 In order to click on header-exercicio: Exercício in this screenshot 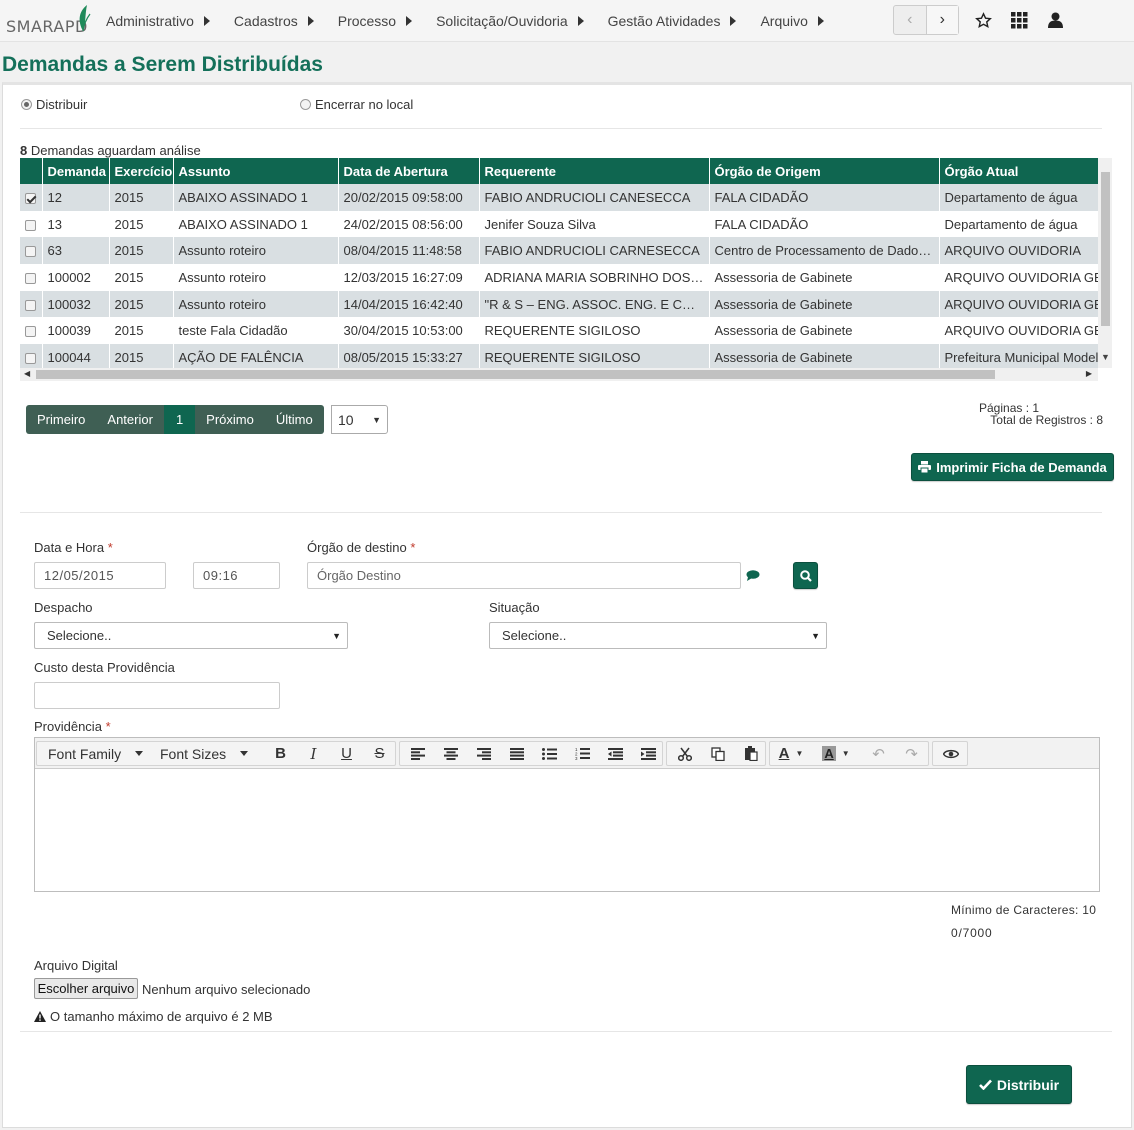, I will do `click(141, 171)`.